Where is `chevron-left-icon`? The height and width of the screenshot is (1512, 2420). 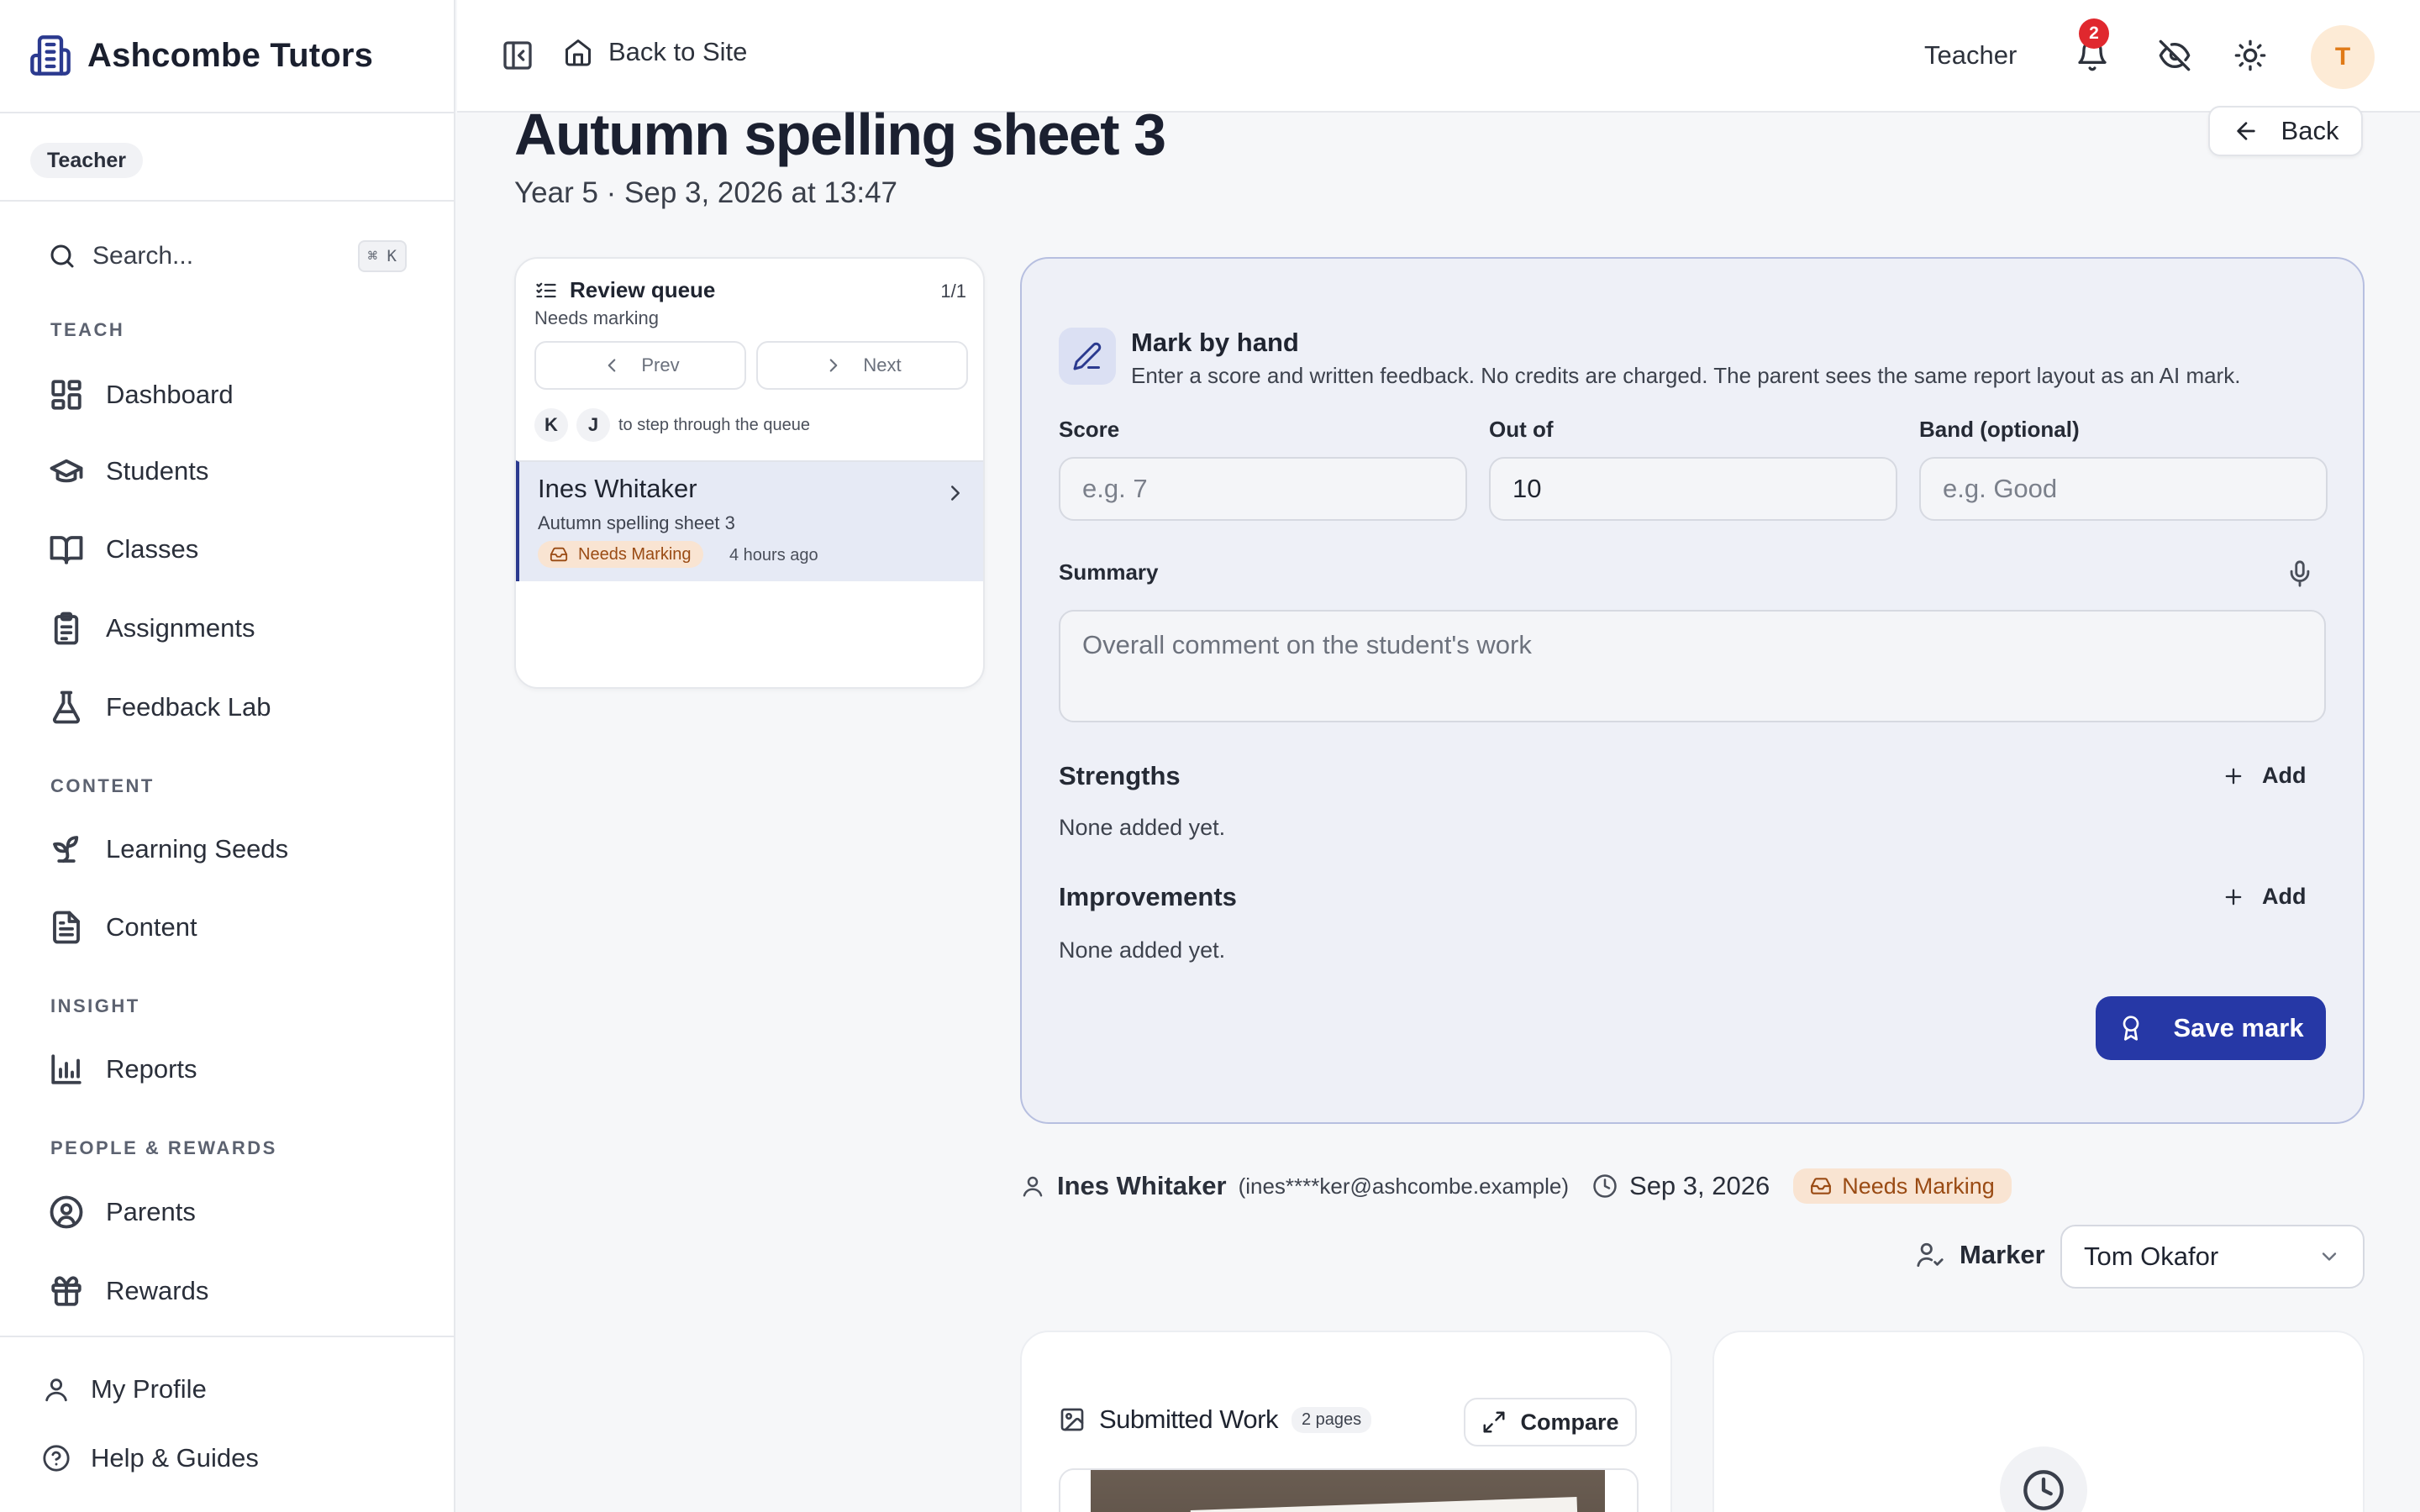 chevron-left-icon is located at coordinates (612, 365).